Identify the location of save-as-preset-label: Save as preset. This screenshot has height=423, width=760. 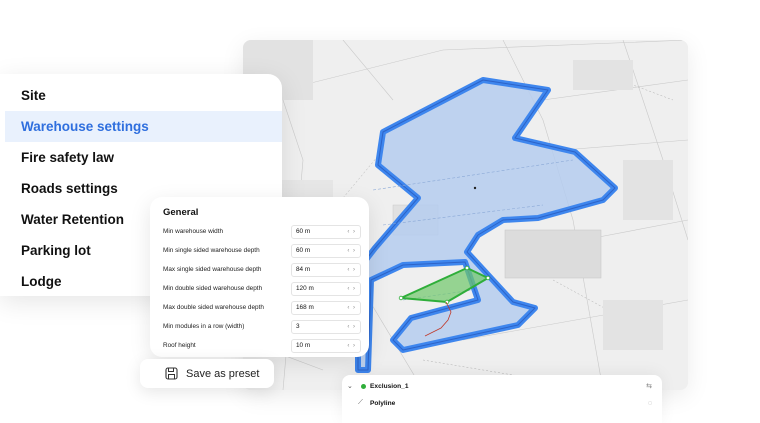
(222, 374).